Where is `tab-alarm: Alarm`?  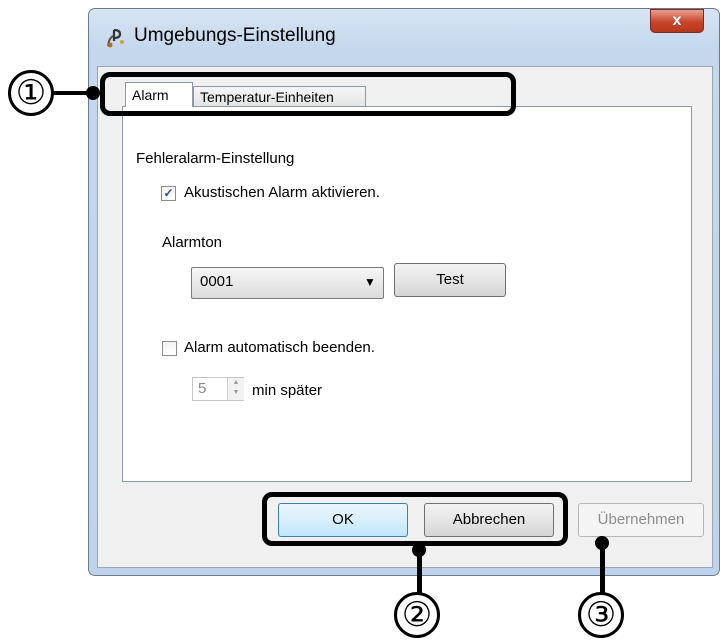
tab-alarm: Alarm is located at coordinates (159, 94).